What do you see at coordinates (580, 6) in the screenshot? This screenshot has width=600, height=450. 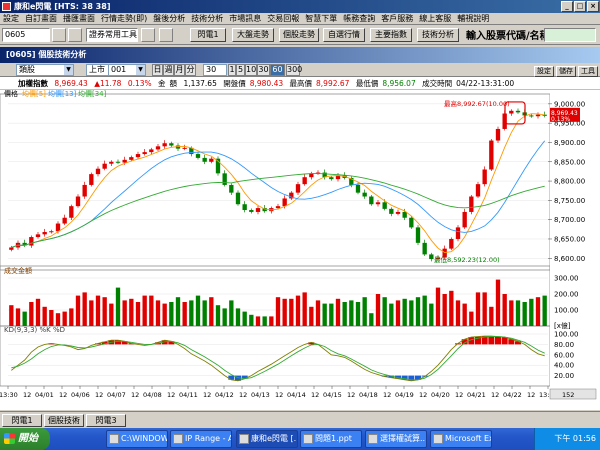 I see `maximize-button: □` at bounding box center [580, 6].